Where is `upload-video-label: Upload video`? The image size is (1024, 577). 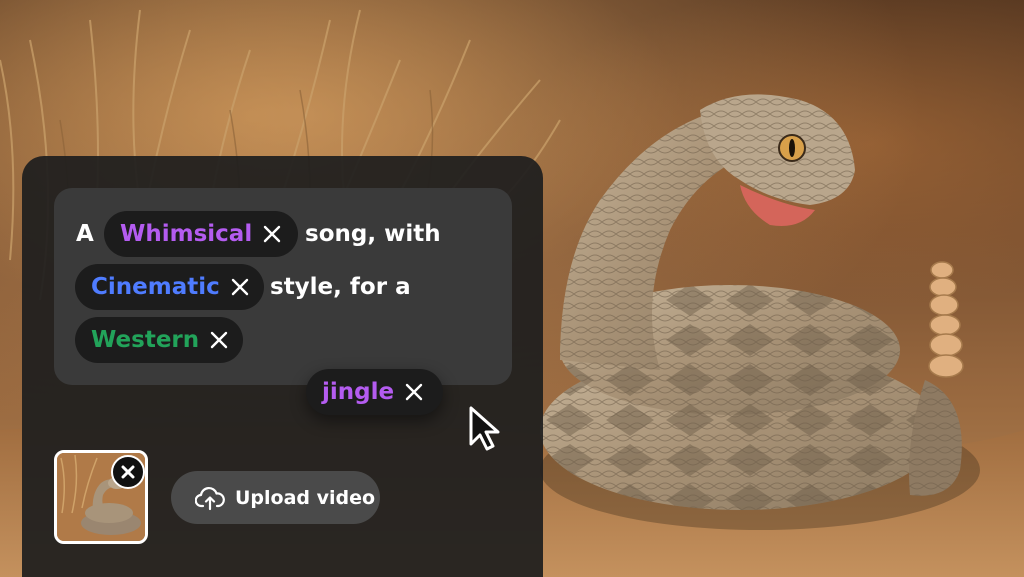 upload-video-label: Upload video is located at coordinates (305, 497).